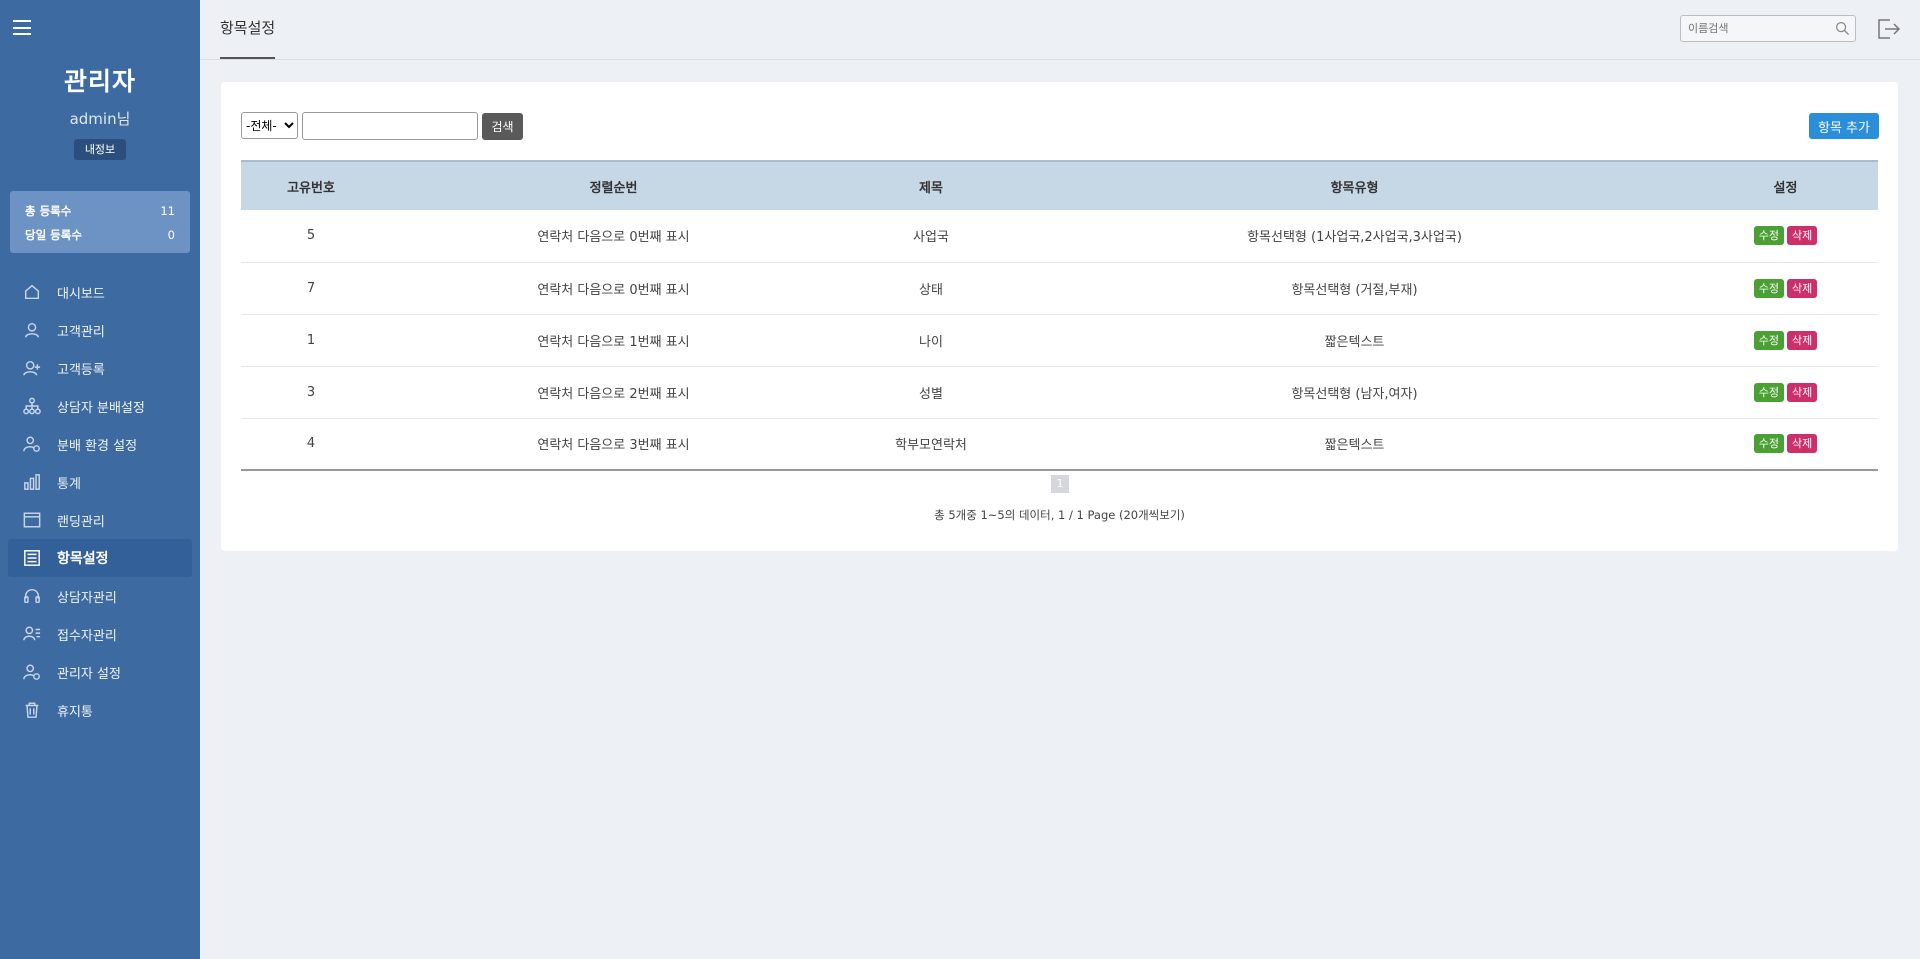 This screenshot has height=959, width=1920. Describe the element at coordinates (89, 674) in the screenshot. I see `sidebar-item-label: 관리자 설정` at that location.